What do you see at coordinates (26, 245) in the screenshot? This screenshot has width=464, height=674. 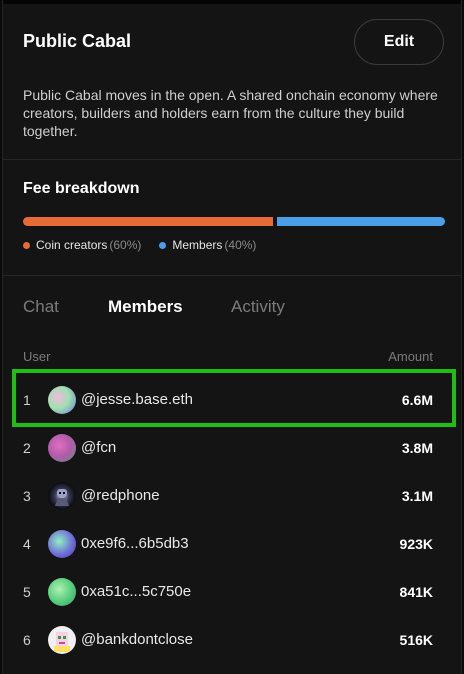 I see `orange-dot-icon` at bounding box center [26, 245].